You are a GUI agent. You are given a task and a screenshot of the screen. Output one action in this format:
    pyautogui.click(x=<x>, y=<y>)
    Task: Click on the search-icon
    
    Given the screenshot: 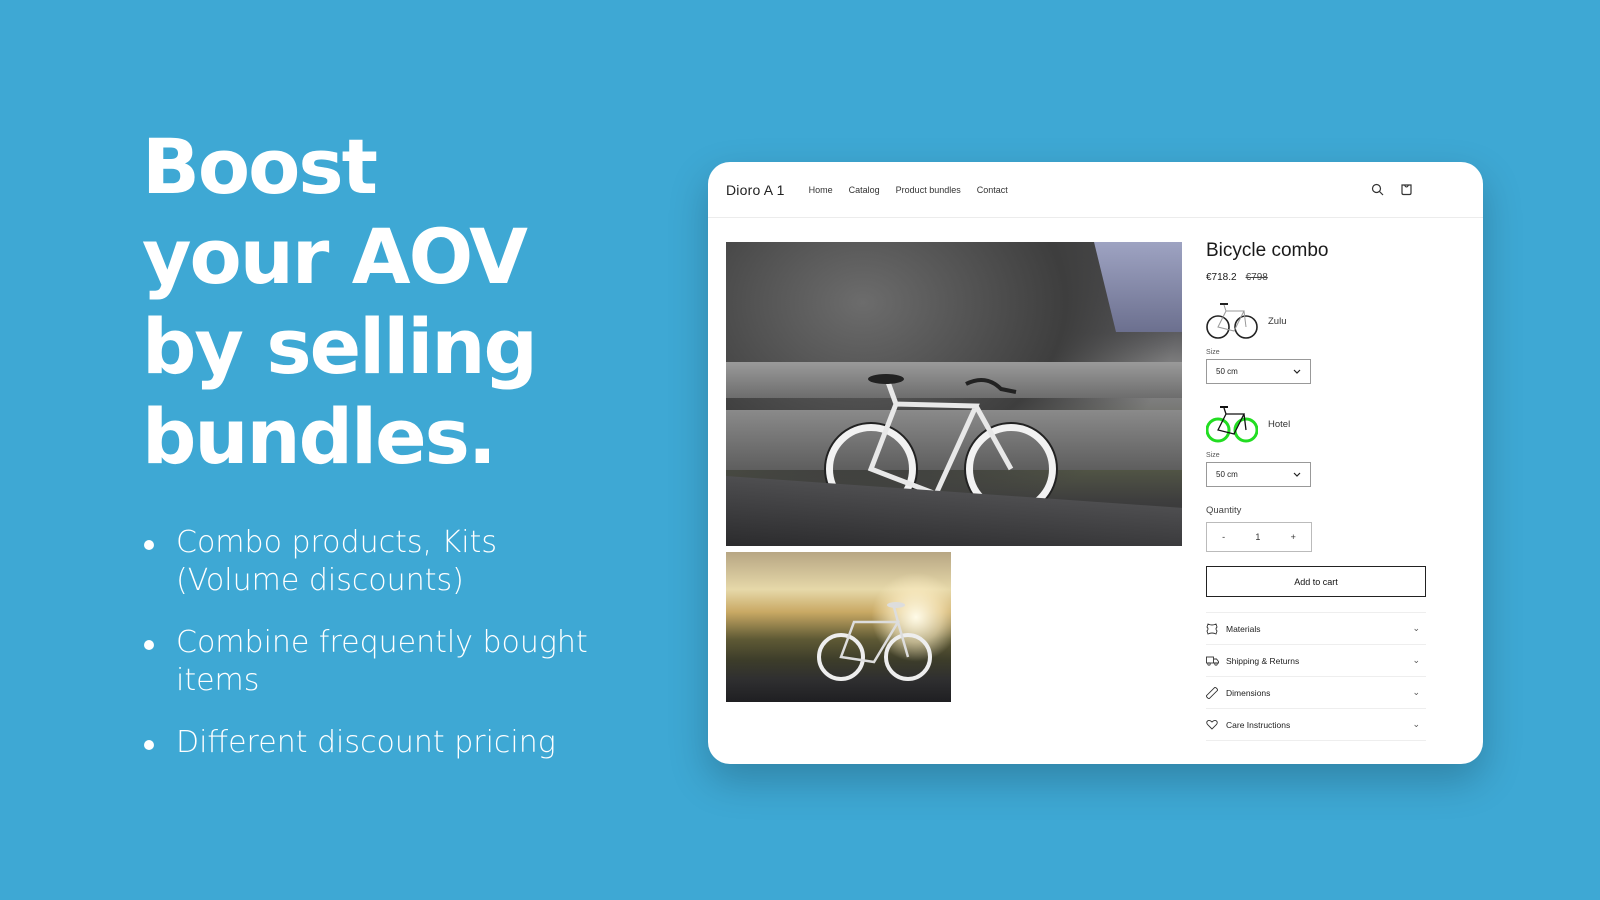 What is the action you would take?
    pyautogui.click(x=1377, y=189)
    